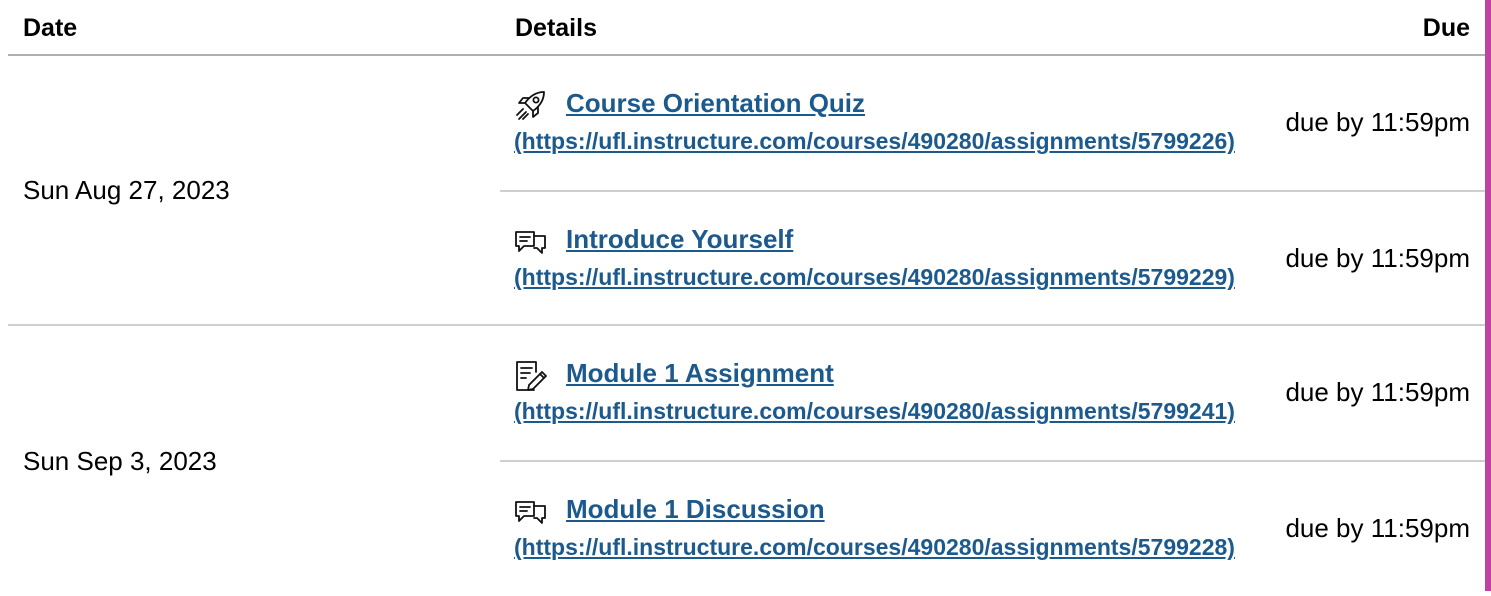 This screenshot has width=1491, height=596. Describe the element at coordinates (50, 28) in the screenshot. I see `column-header-date: Date` at that location.